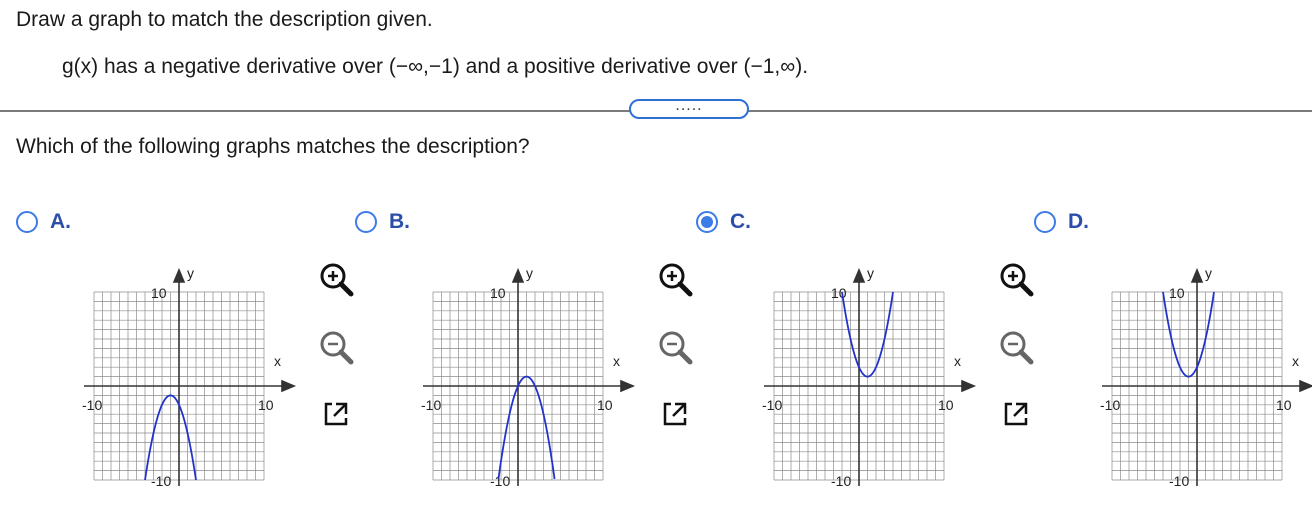  What do you see at coordinates (382, 222) in the screenshot?
I see `option-header: B.` at bounding box center [382, 222].